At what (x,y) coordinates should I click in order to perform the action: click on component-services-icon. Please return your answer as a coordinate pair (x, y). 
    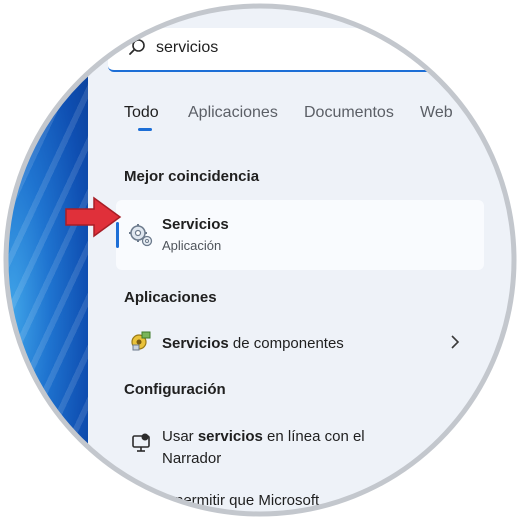
    Looking at the image, I should click on (141, 341).